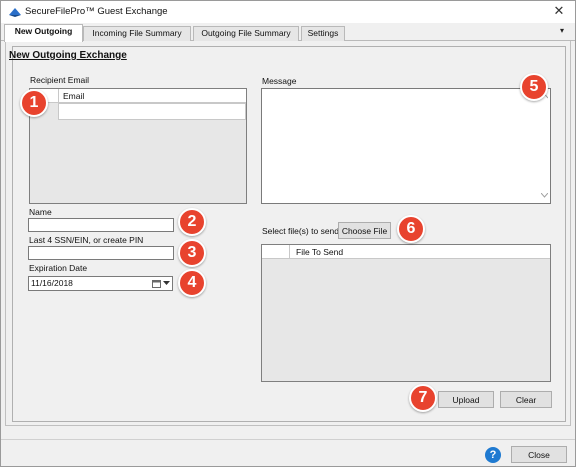  I want to click on tab-menu-chevron-icon: ▾, so click(562, 30).